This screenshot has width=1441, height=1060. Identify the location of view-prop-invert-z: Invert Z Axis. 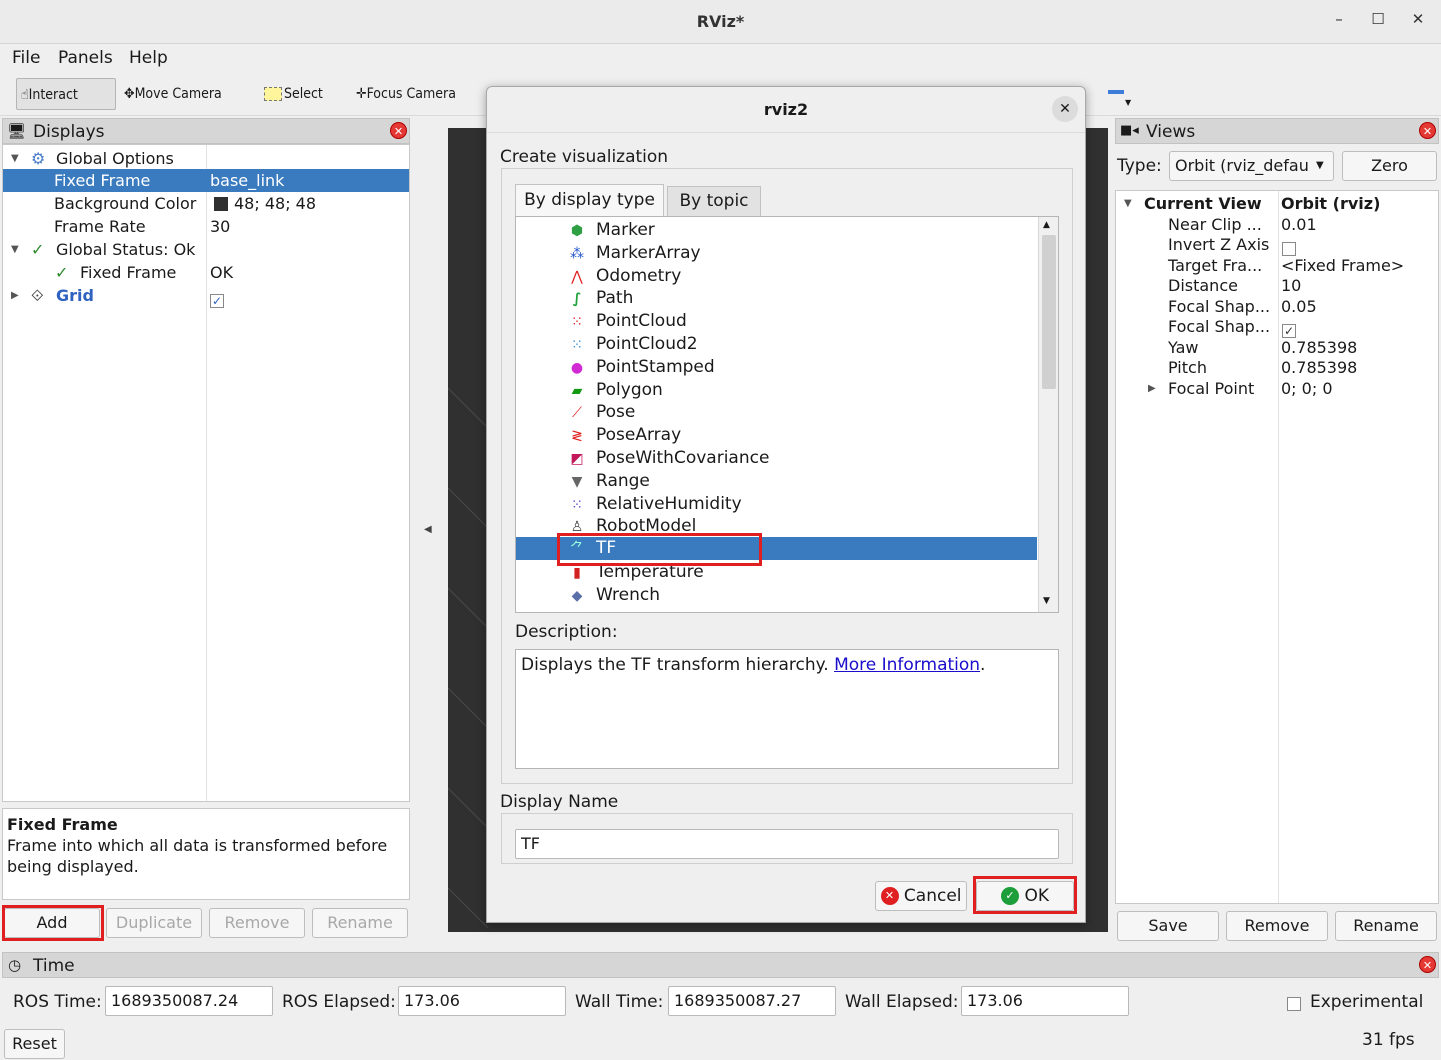
(1277, 244).